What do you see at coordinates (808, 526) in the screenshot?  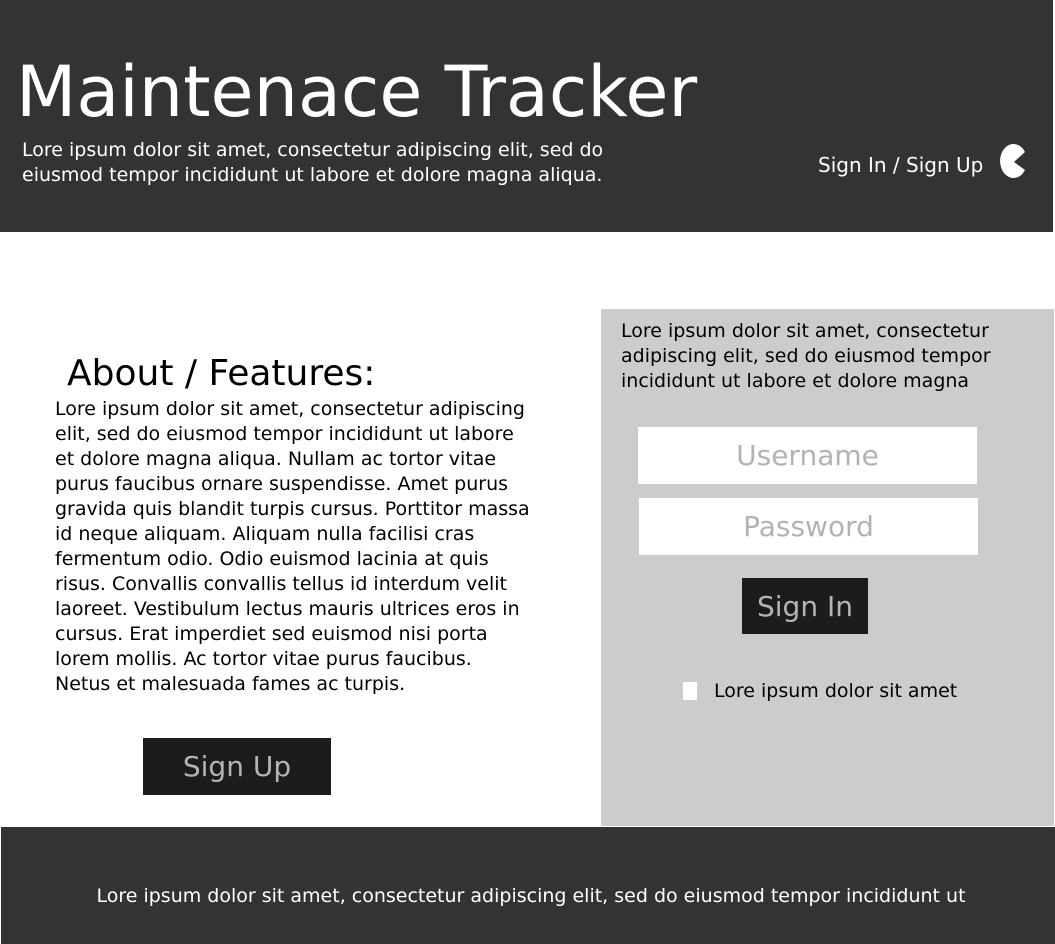 I see `password-input` at bounding box center [808, 526].